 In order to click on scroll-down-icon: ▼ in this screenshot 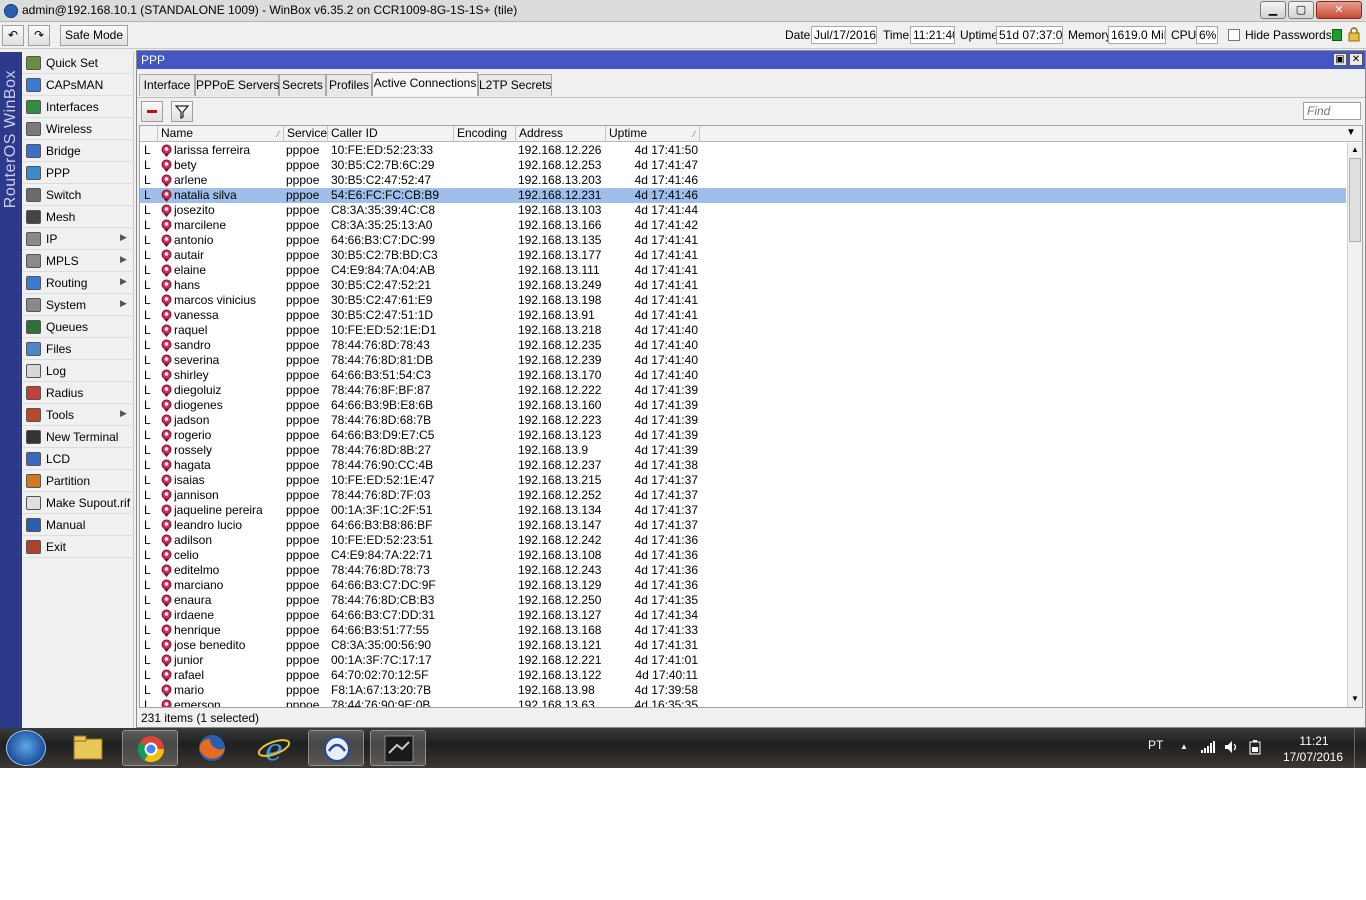, I will do `click(1355, 699)`.